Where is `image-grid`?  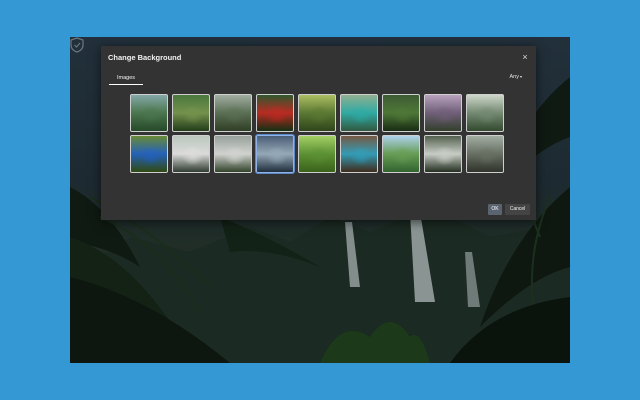 image-grid is located at coordinates (320, 133).